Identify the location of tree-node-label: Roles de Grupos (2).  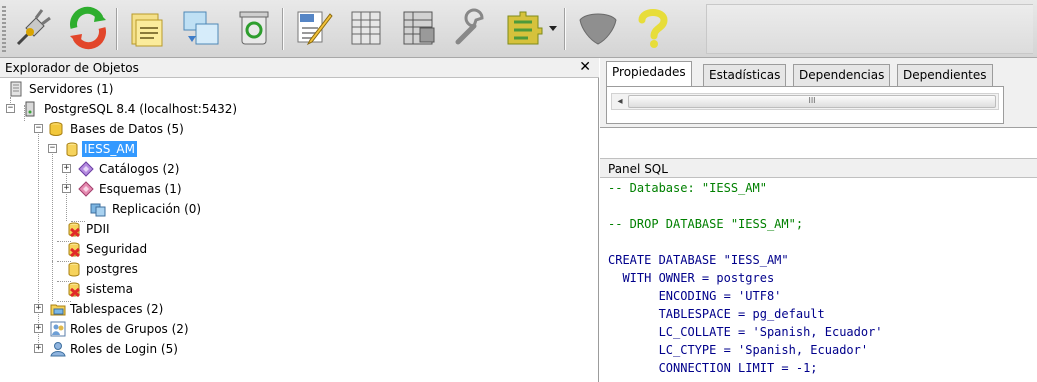
(129, 329).